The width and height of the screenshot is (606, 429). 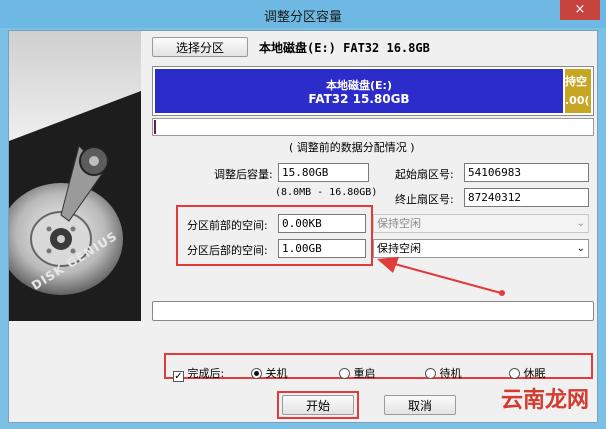 What do you see at coordinates (352, 147) in the screenshot?
I see `section-title: ( 调整前的数据分配情况 )` at bounding box center [352, 147].